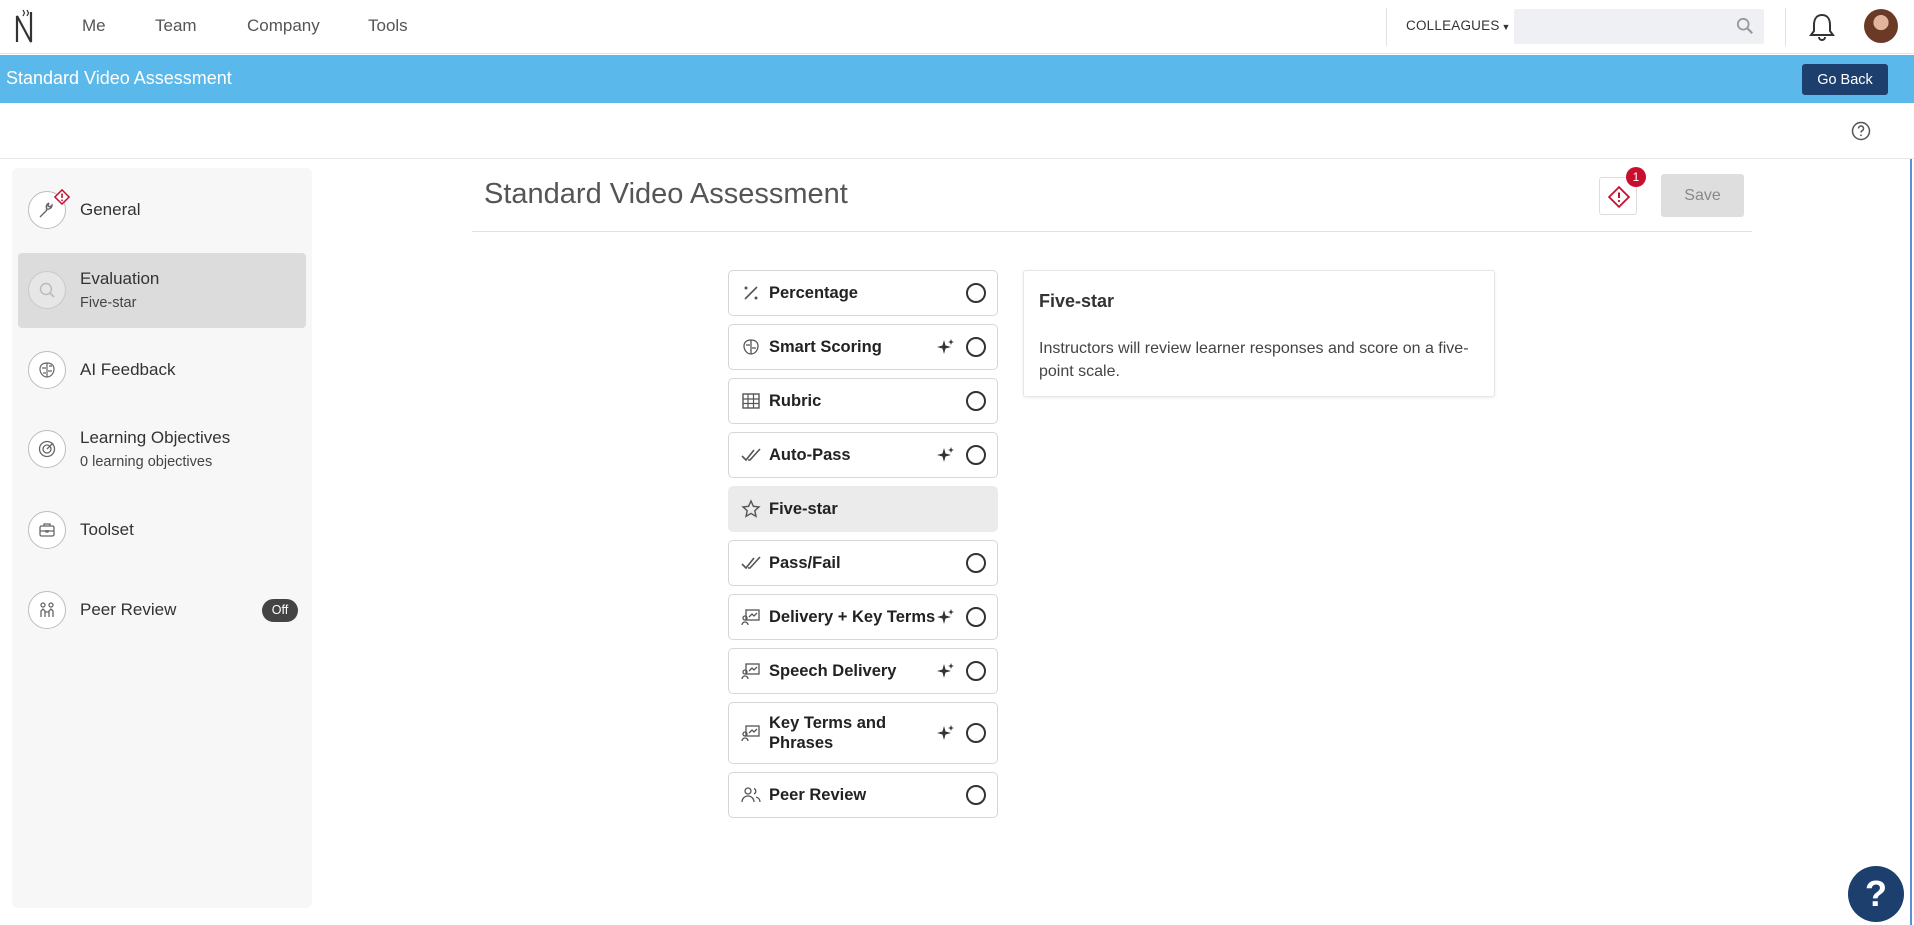  What do you see at coordinates (1506, 27) in the screenshot?
I see `caret-down-icon: ▼` at bounding box center [1506, 27].